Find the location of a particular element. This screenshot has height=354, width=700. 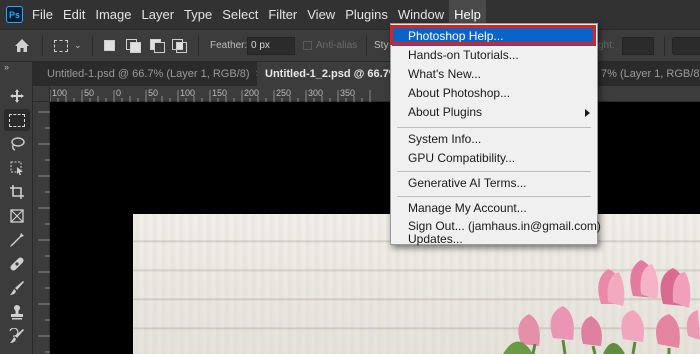

tab-label: Untitled-1_2.psd @ 66.7% ( is located at coordinates (335, 74).